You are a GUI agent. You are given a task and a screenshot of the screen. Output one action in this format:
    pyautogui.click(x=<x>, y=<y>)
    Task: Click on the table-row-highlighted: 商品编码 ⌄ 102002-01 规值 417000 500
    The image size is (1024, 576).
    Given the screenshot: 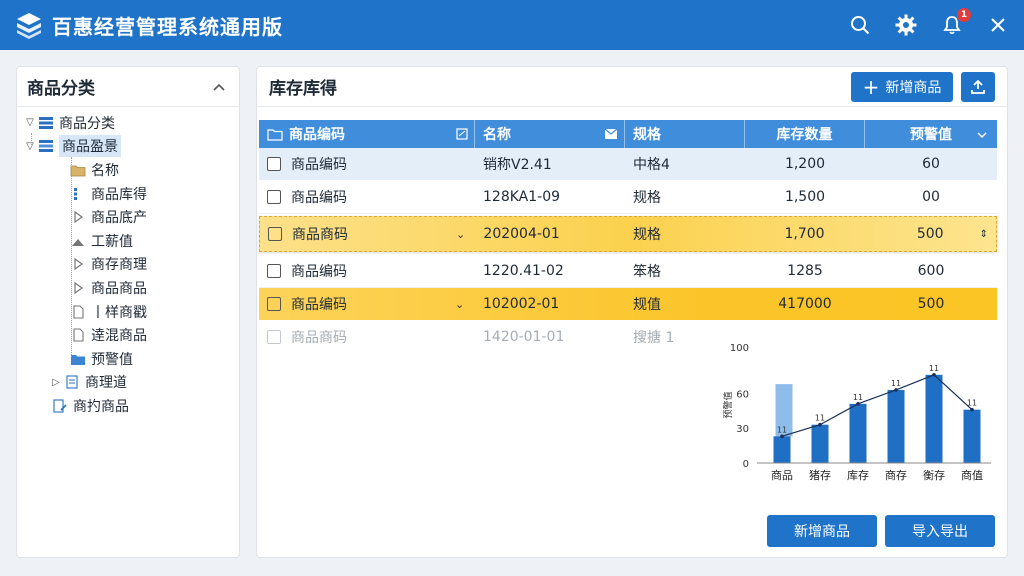 What is the action you would take?
    pyautogui.click(x=628, y=304)
    